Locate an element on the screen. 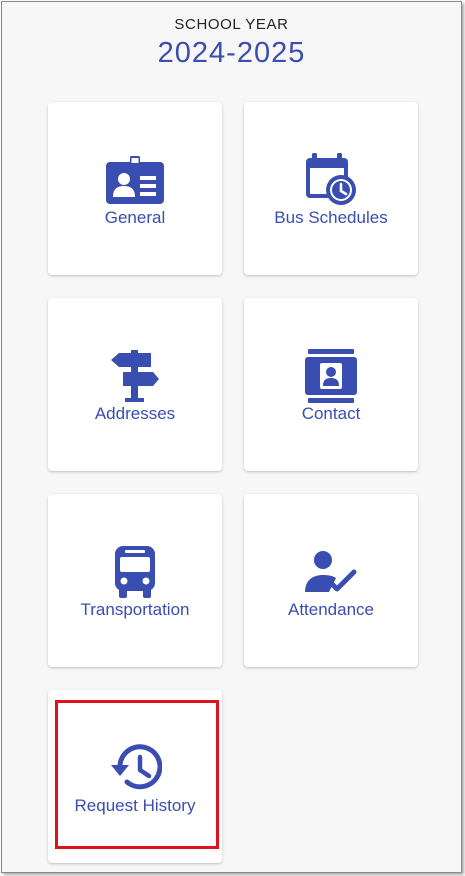 The width and height of the screenshot is (465, 876). tile-label: Bus Schedules is located at coordinates (331, 217).